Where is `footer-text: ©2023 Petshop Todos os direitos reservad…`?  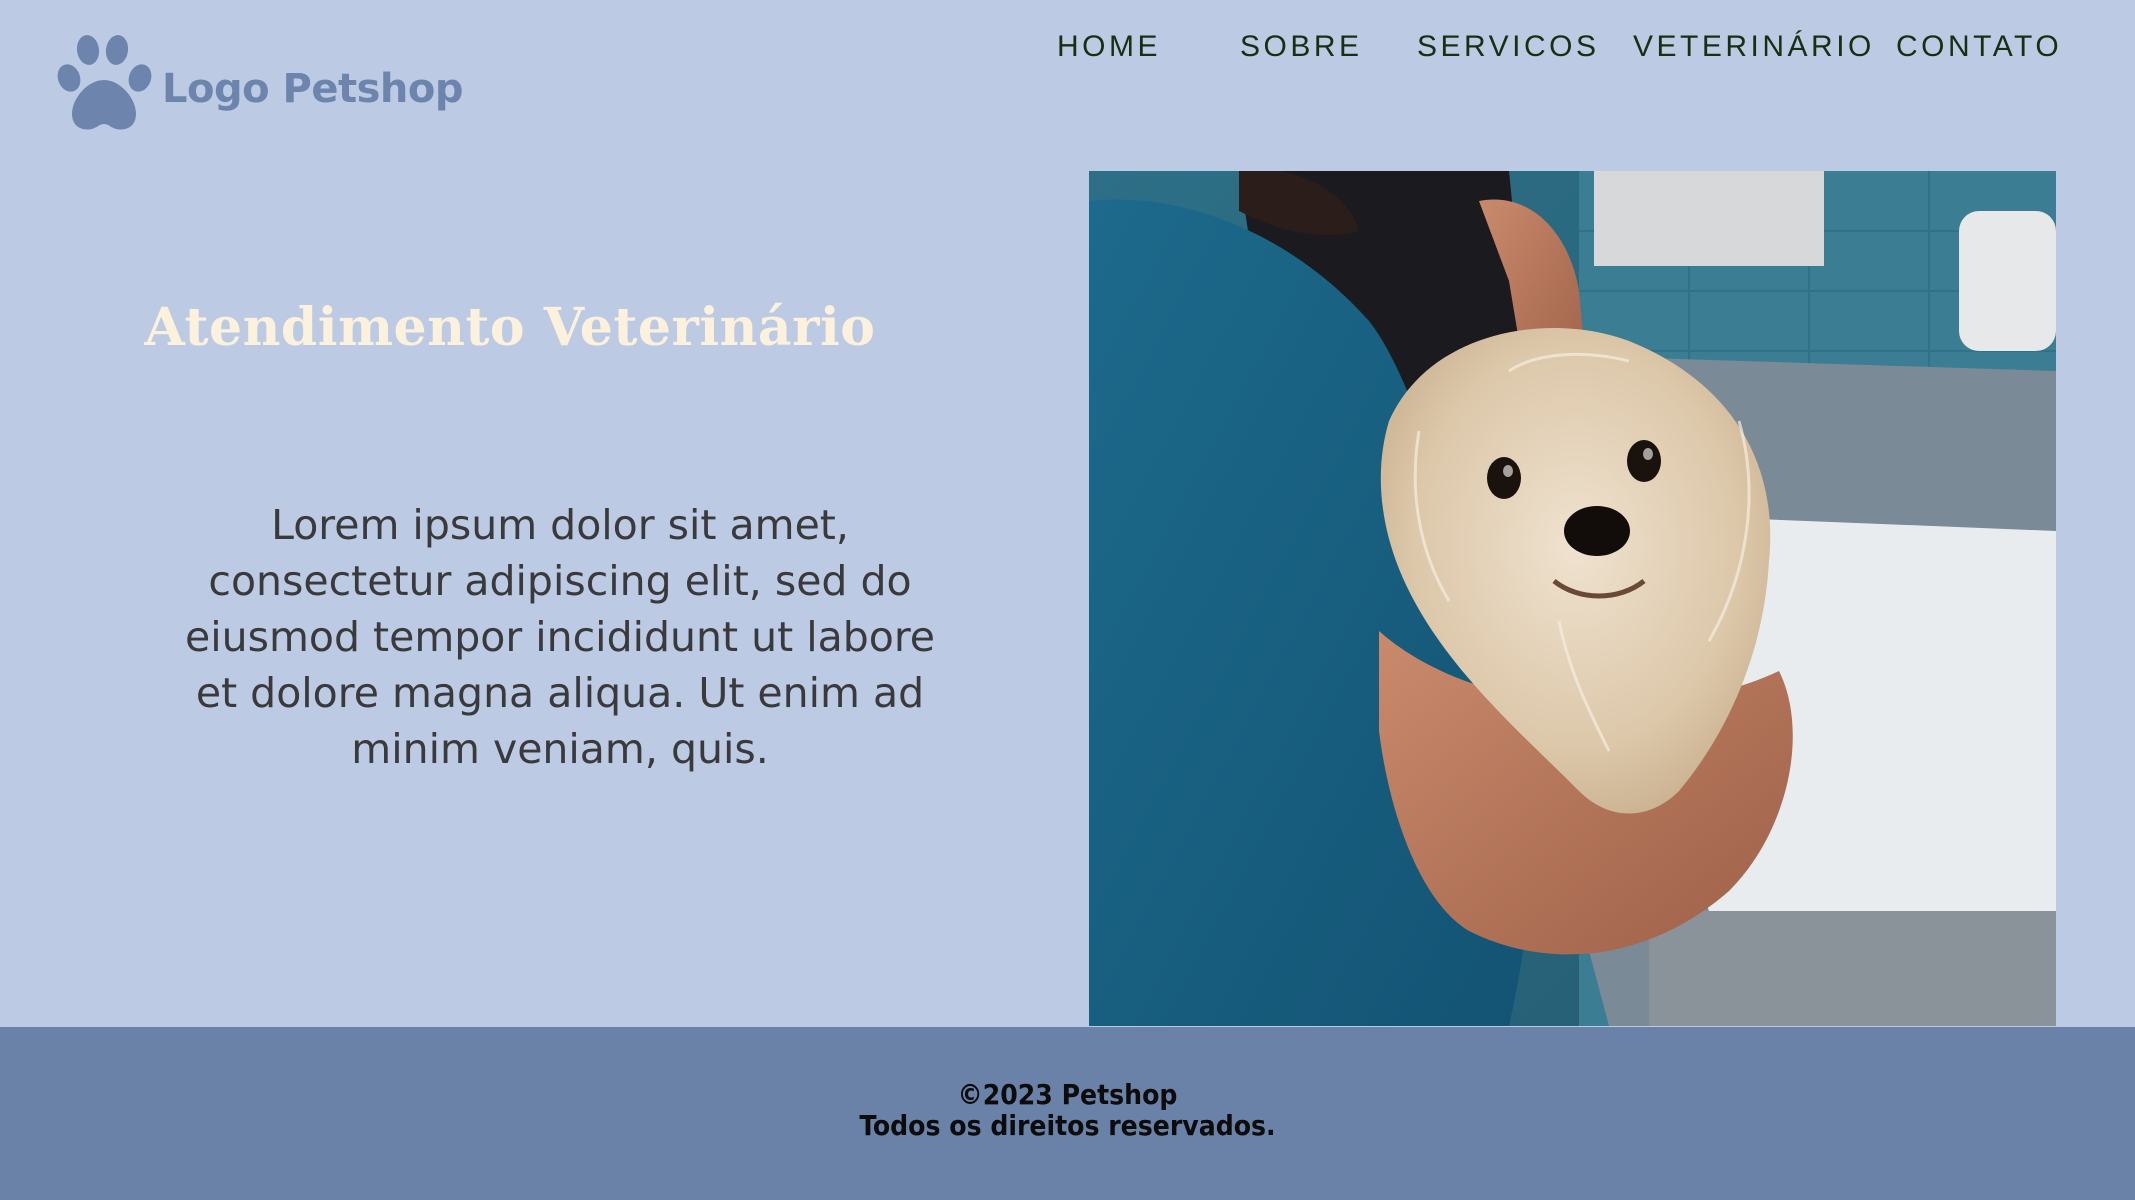
footer-text: ©2023 Petshop Todos os direitos reservad… is located at coordinates (1067, 1110).